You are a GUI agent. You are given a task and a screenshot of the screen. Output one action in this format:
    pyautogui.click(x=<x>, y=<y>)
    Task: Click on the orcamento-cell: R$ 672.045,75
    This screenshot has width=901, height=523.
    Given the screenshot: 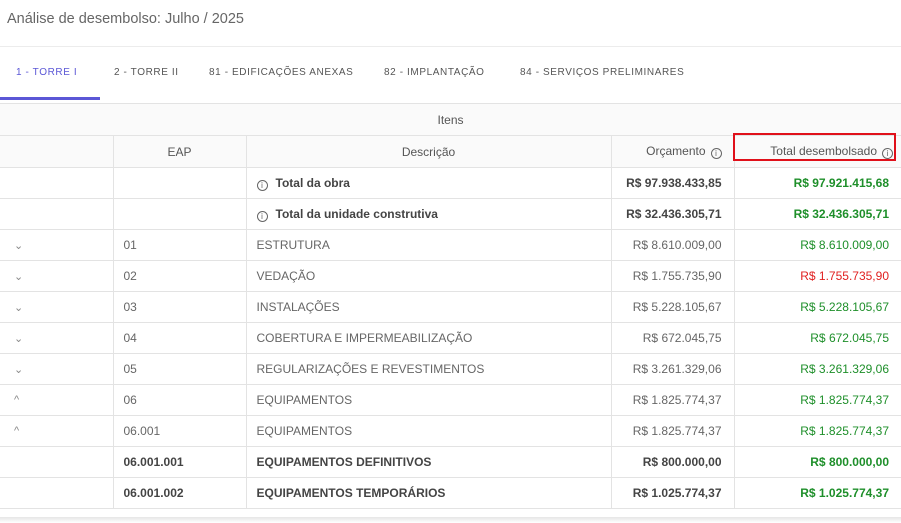 What is the action you would take?
    pyautogui.click(x=672, y=338)
    